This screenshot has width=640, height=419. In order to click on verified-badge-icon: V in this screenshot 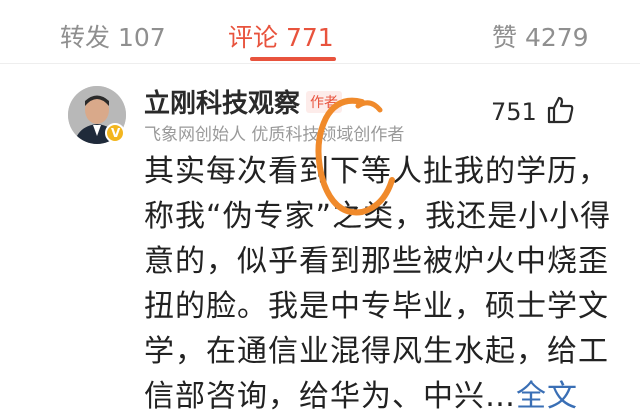, I will do `click(115, 133)`.